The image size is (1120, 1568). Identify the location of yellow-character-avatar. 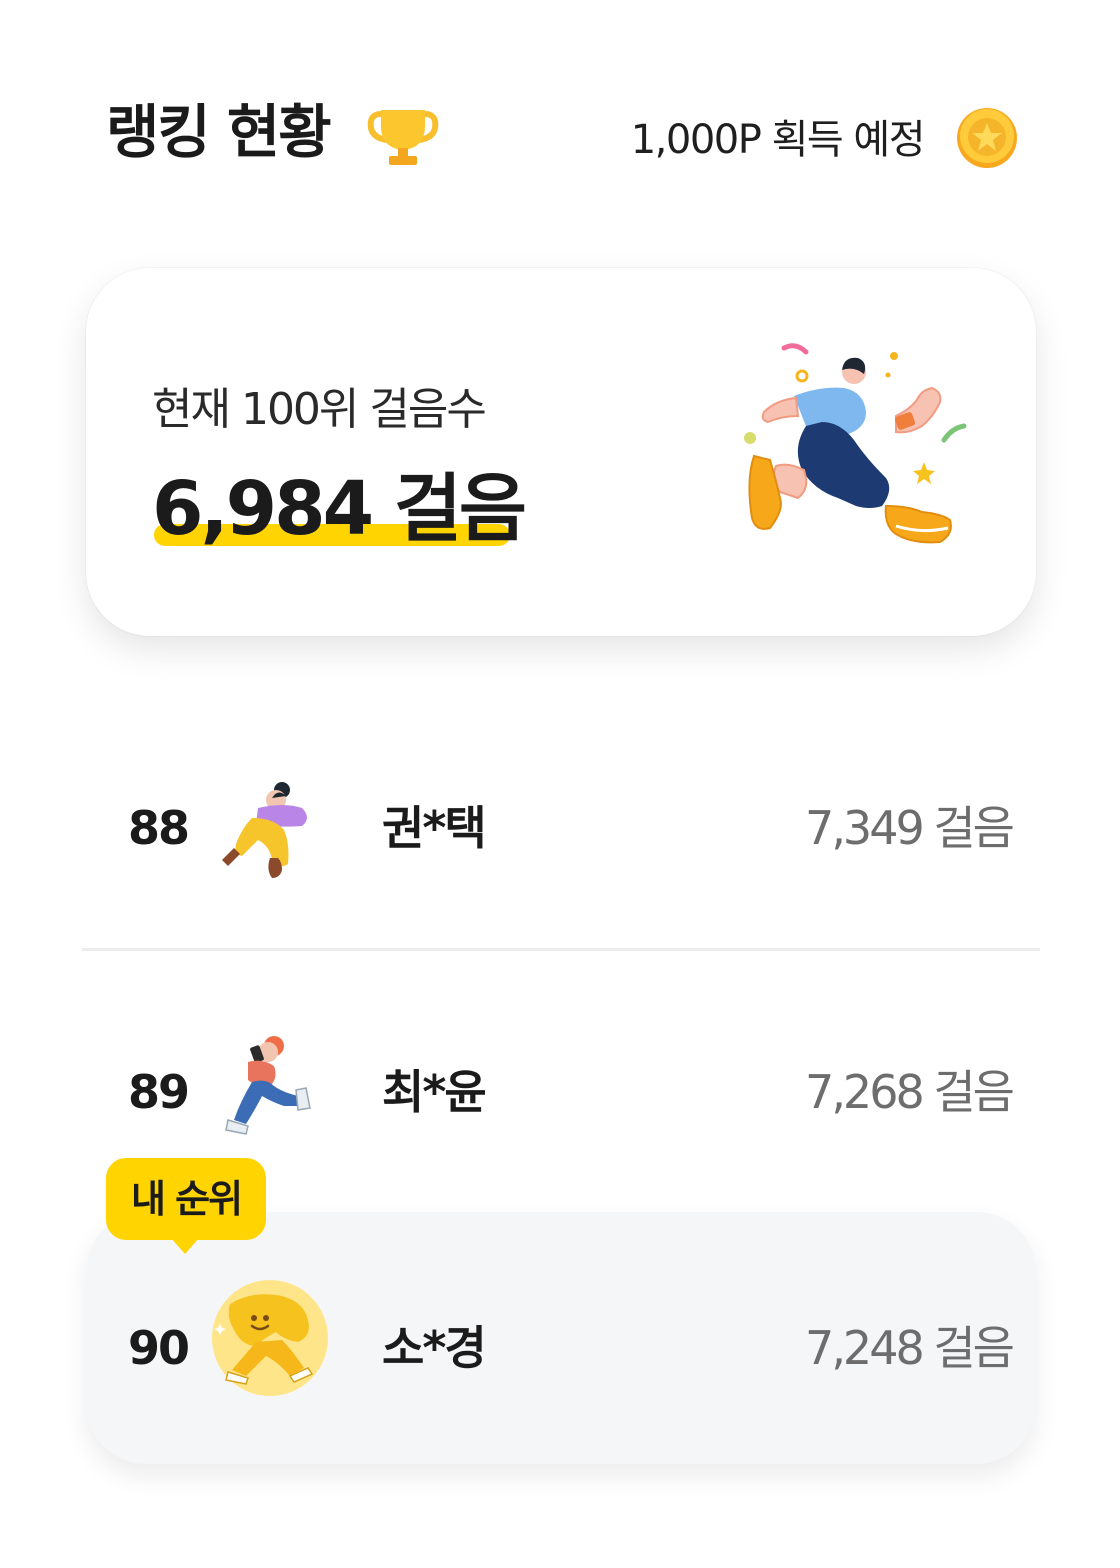
(270, 1338).